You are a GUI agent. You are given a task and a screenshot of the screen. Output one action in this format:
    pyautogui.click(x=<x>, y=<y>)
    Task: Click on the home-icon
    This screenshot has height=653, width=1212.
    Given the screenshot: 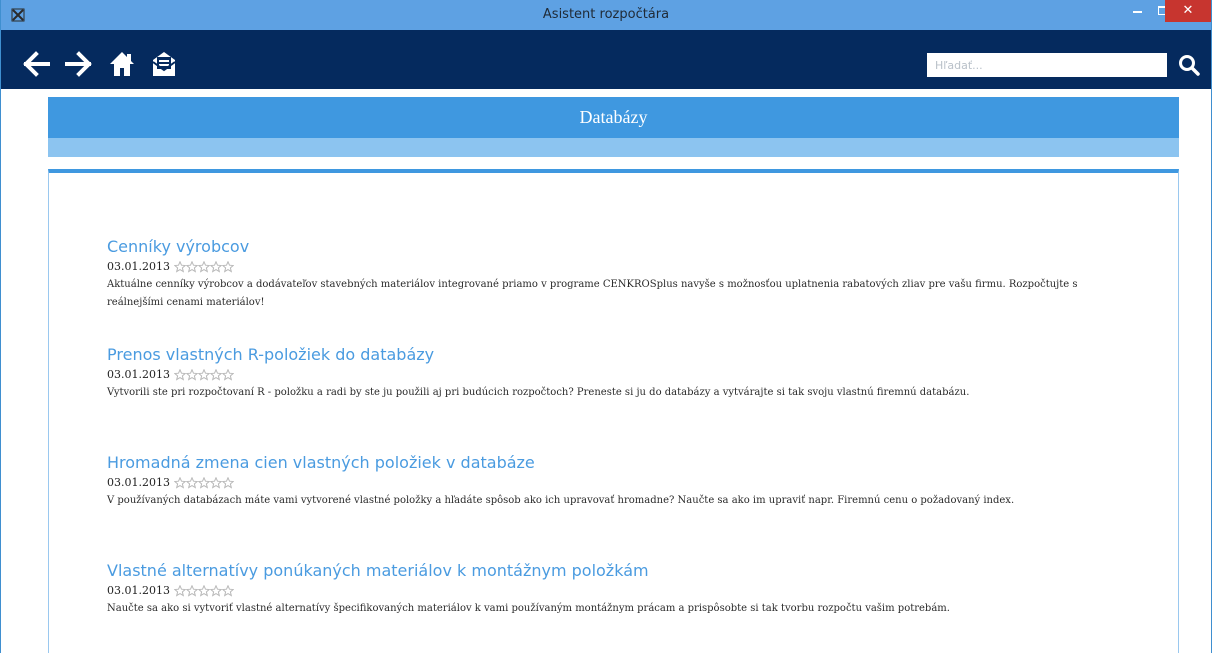 What is the action you would take?
    pyautogui.click(x=122, y=64)
    